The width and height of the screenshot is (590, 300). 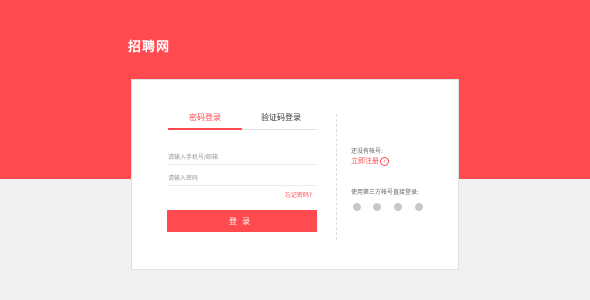 I want to click on login-tabs: 密码登录 验证码登录, so click(x=242, y=117).